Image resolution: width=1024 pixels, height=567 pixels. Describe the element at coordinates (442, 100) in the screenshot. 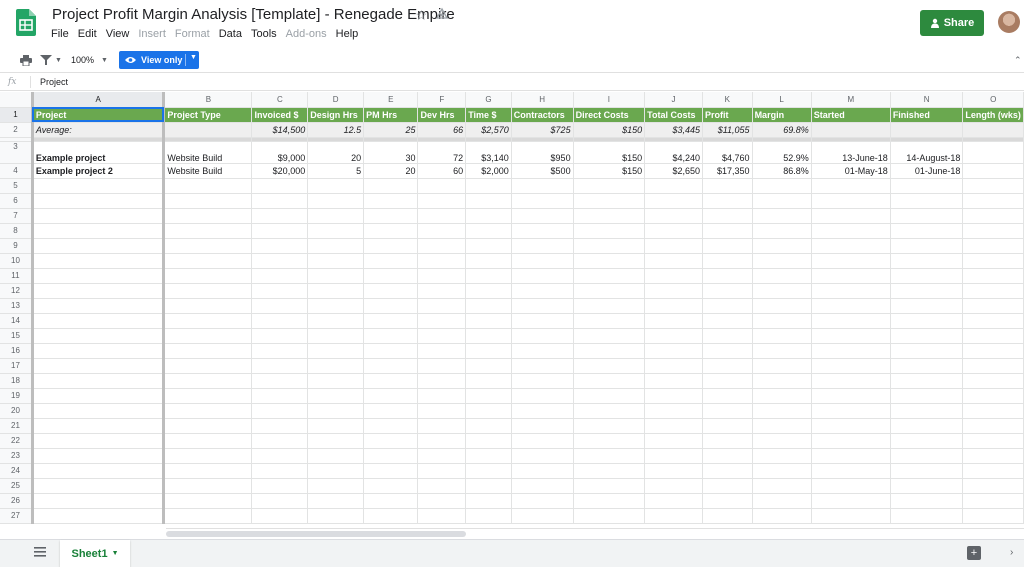

I see `column-header-f: F` at that location.